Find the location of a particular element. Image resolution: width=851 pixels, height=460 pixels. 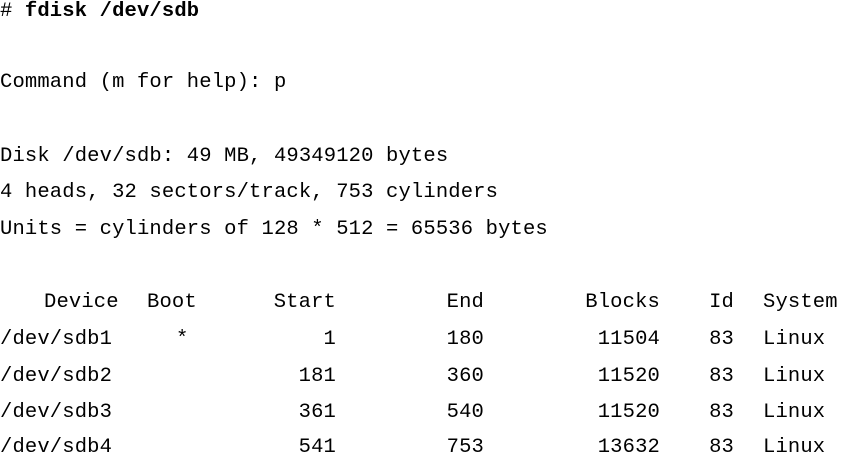

row-device: /dev/sdb3 is located at coordinates (56, 412).